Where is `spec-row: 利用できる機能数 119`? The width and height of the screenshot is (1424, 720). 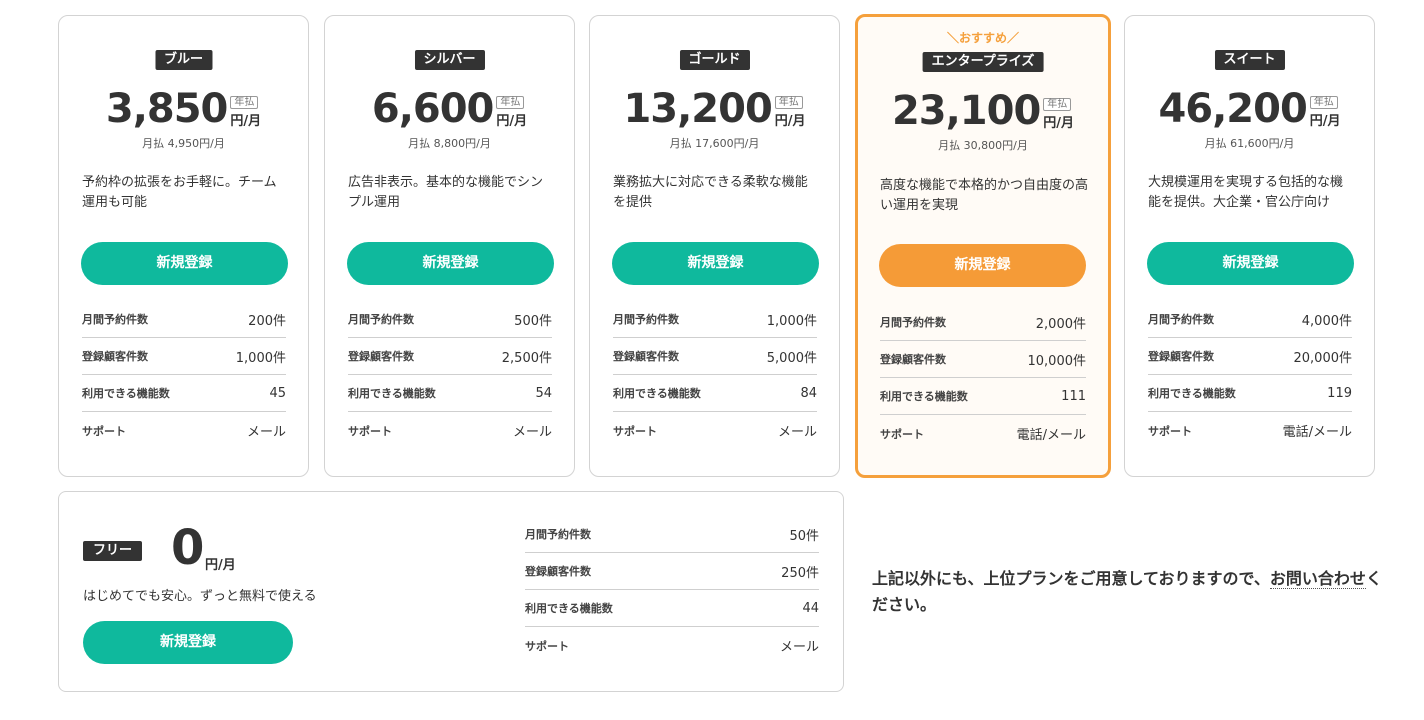
spec-row: 利用できる機能数 119 is located at coordinates (1250, 393).